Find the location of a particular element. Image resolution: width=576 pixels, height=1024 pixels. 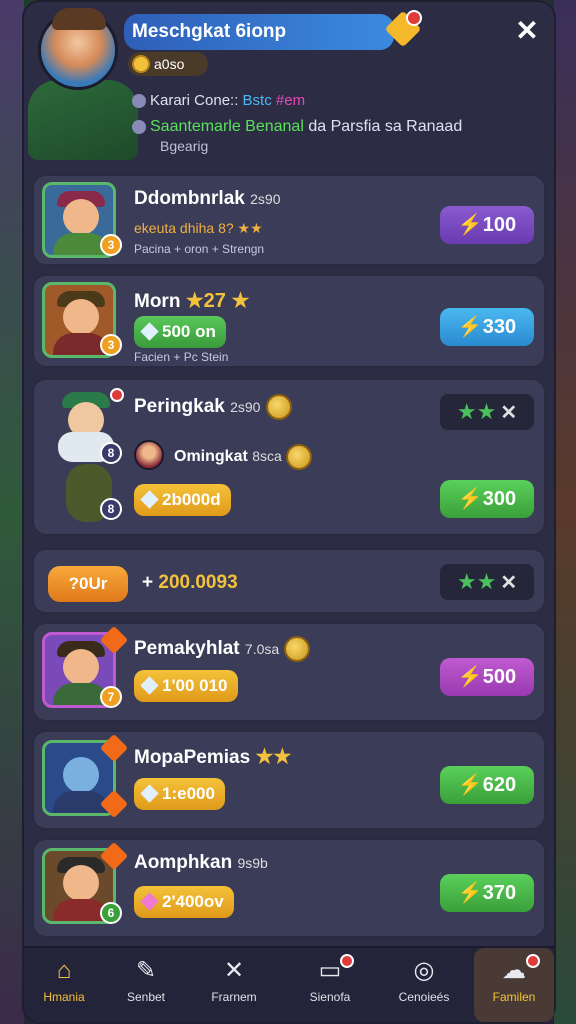

buy-button: ⚡330 is located at coordinates (487, 327).